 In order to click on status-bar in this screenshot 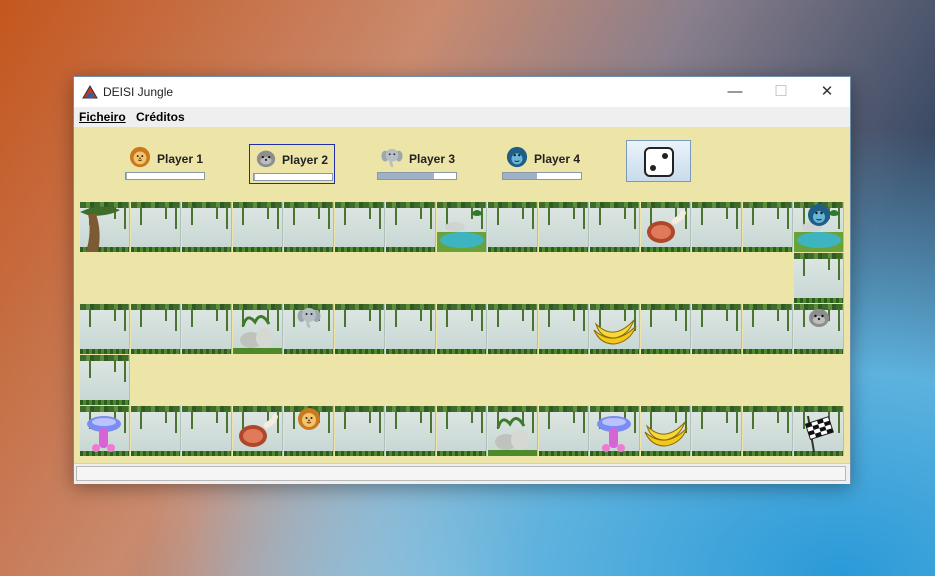, I will do `click(462, 473)`.